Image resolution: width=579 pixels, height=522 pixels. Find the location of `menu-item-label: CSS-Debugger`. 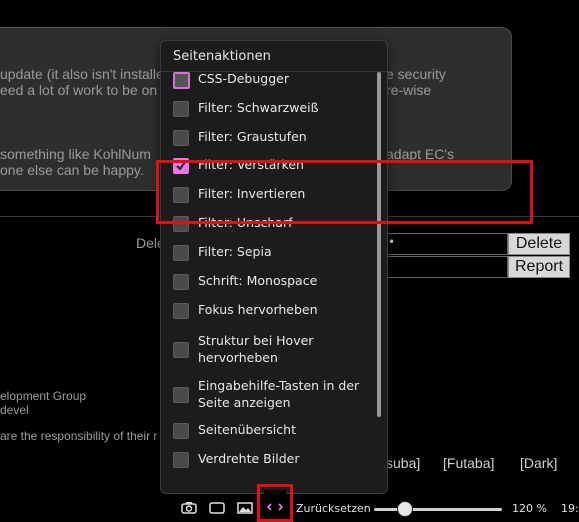

menu-item-label: CSS-Debugger is located at coordinates (243, 78).